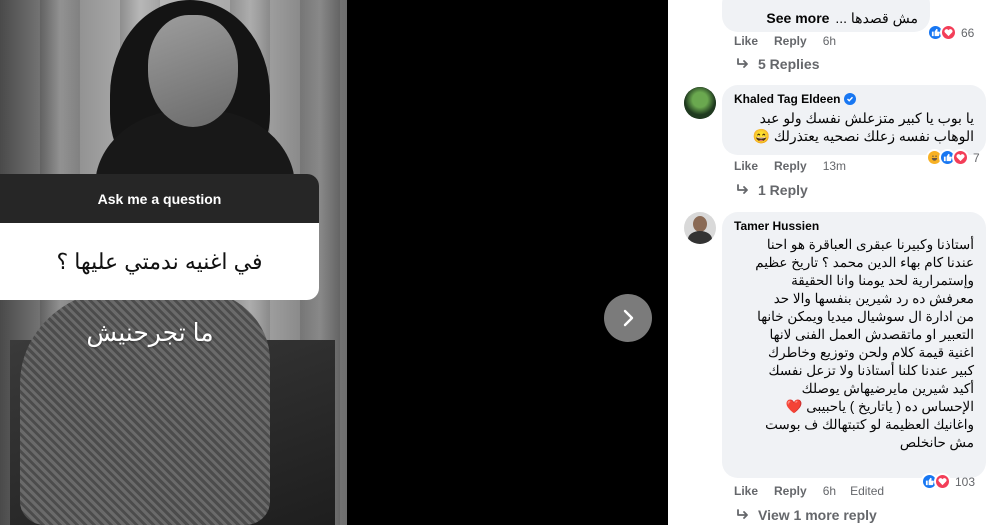 The width and height of the screenshot is (1004, 525). I want to click on comment-bubble: مش قصدها ... See more, so click(826, 16).